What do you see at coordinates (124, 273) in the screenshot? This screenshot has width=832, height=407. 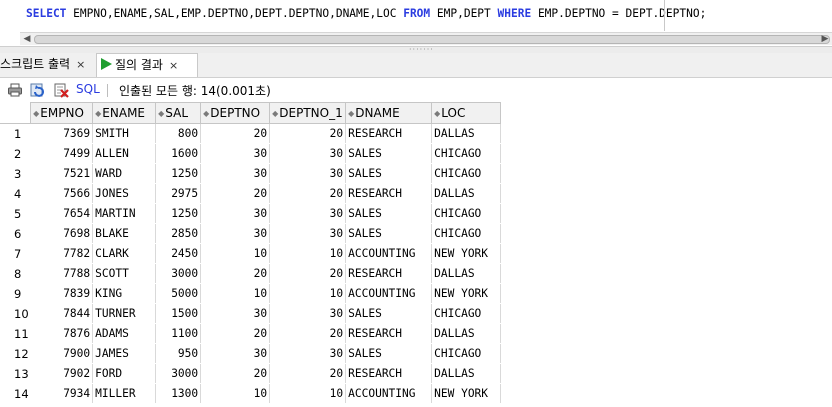 I see `cell-ename: SCOTT` at bounding box center [124, 273].